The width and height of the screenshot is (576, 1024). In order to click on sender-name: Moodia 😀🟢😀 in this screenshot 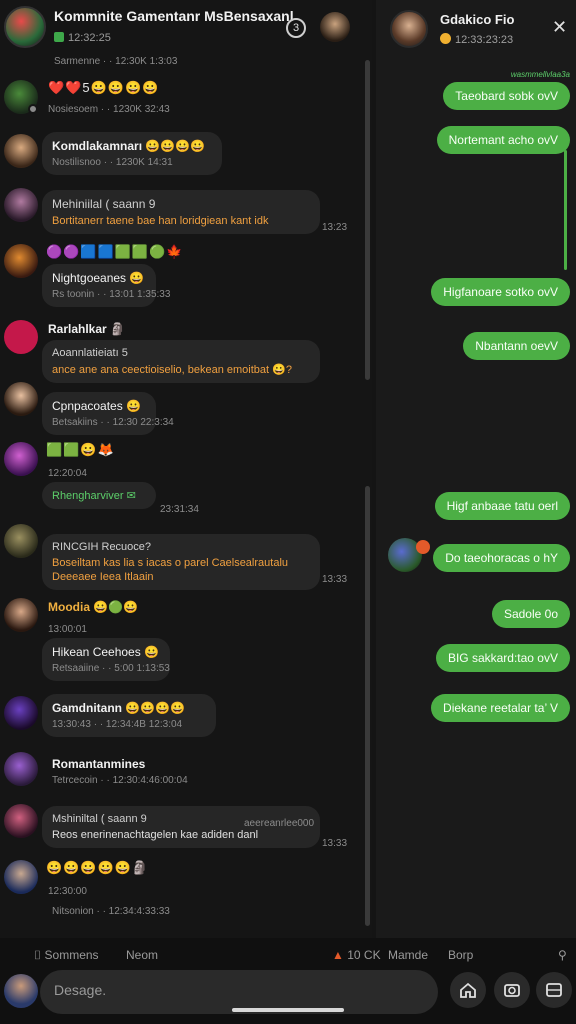, I will do `click(93, 607)`.